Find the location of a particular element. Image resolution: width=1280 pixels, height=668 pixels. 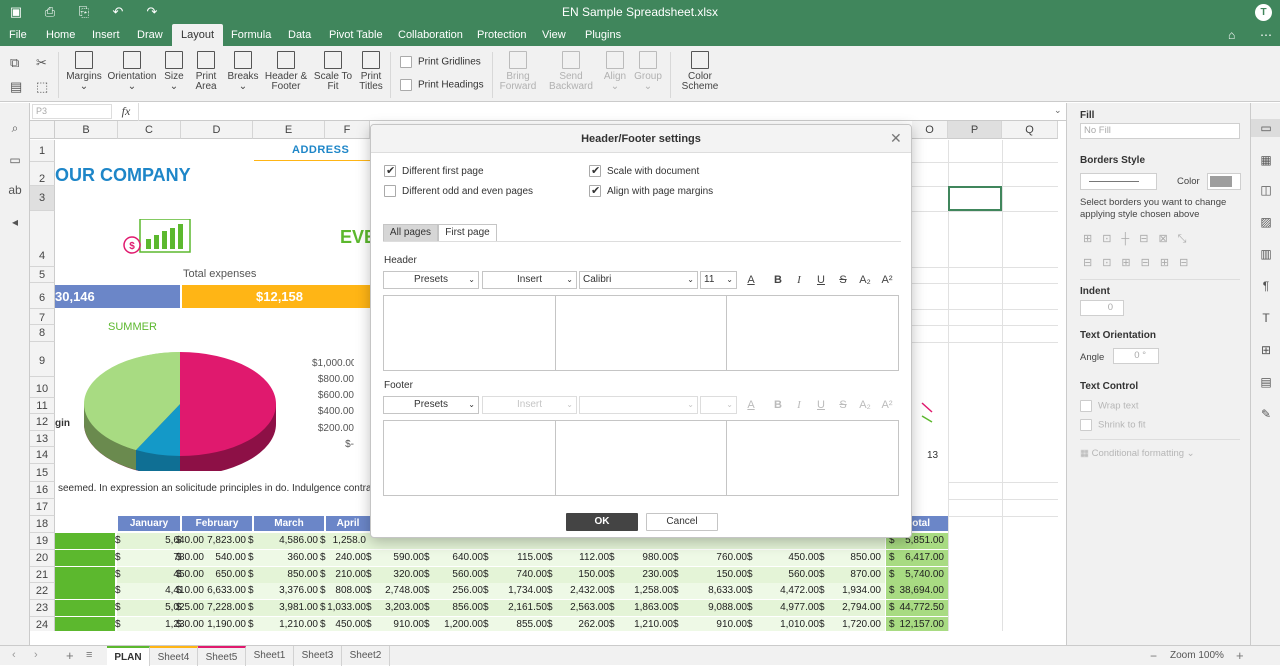

row-header-19: 19 is located at coordinates (42, 541).